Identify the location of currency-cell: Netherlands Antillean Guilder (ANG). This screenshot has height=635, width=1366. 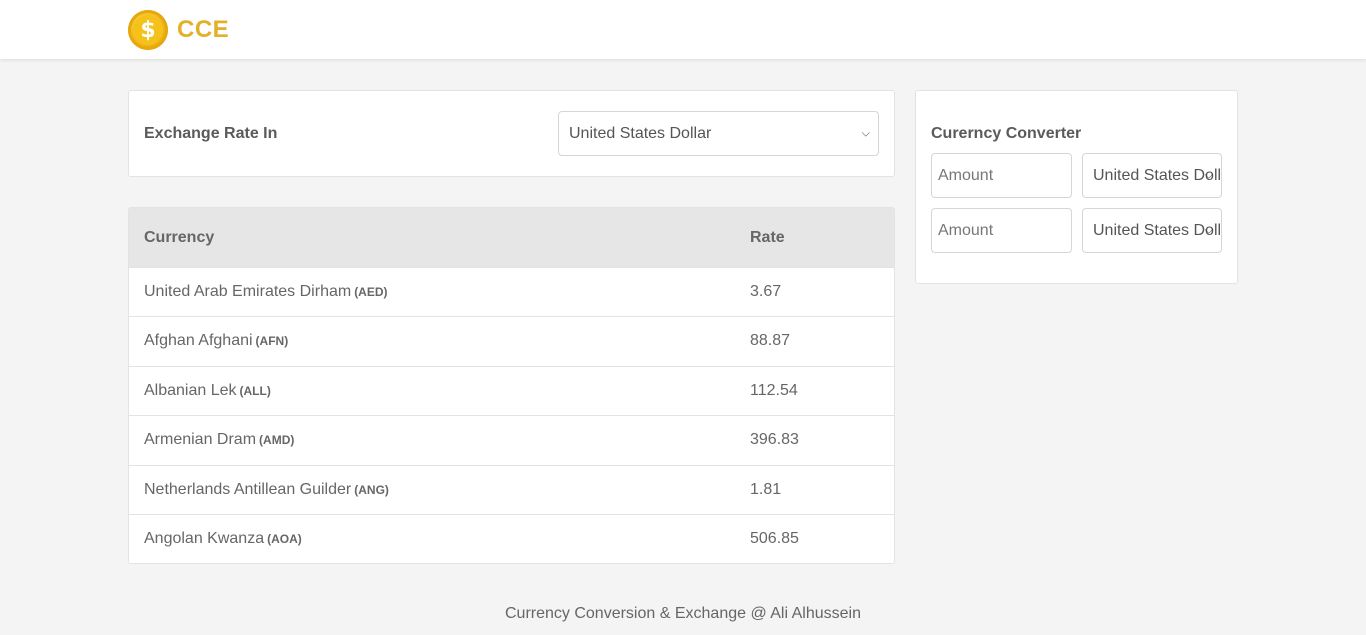
(266, 490).